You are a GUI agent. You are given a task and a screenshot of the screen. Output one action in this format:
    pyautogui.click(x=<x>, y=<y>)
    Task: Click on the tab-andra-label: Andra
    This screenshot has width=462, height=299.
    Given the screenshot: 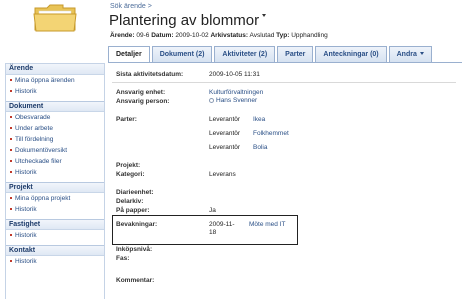 What is the action you would take?
    pyautogui.click(x=406, y=54)
    